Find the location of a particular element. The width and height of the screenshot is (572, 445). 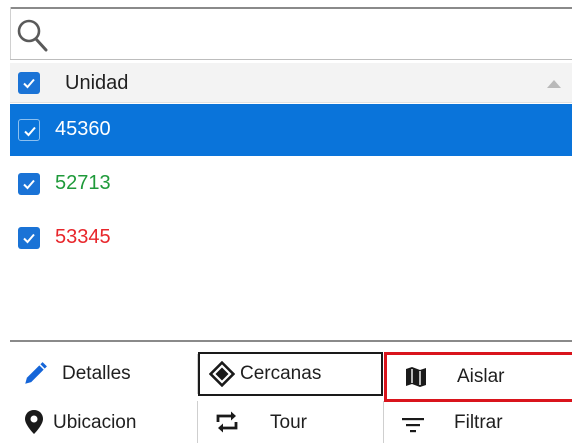

location-button: Ubicacion is located at coordinates (104, 422).